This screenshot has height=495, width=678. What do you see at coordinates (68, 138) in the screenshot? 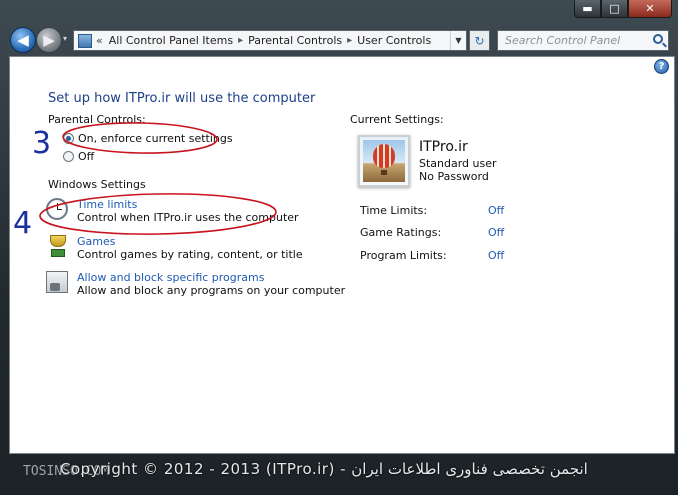
I see `radio-button-selected` at bounding box center [68, 138].